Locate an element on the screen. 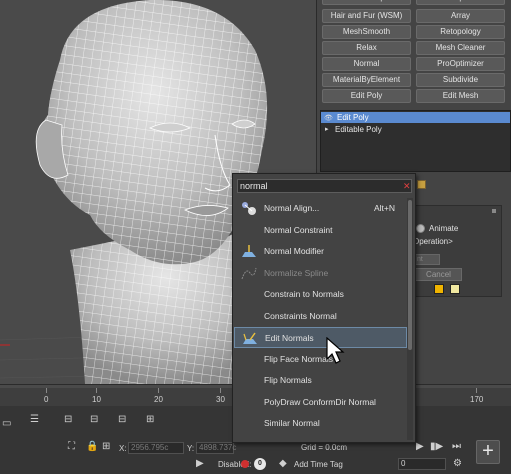  cancel-button: Cancel is located at coordinates (438, 274).